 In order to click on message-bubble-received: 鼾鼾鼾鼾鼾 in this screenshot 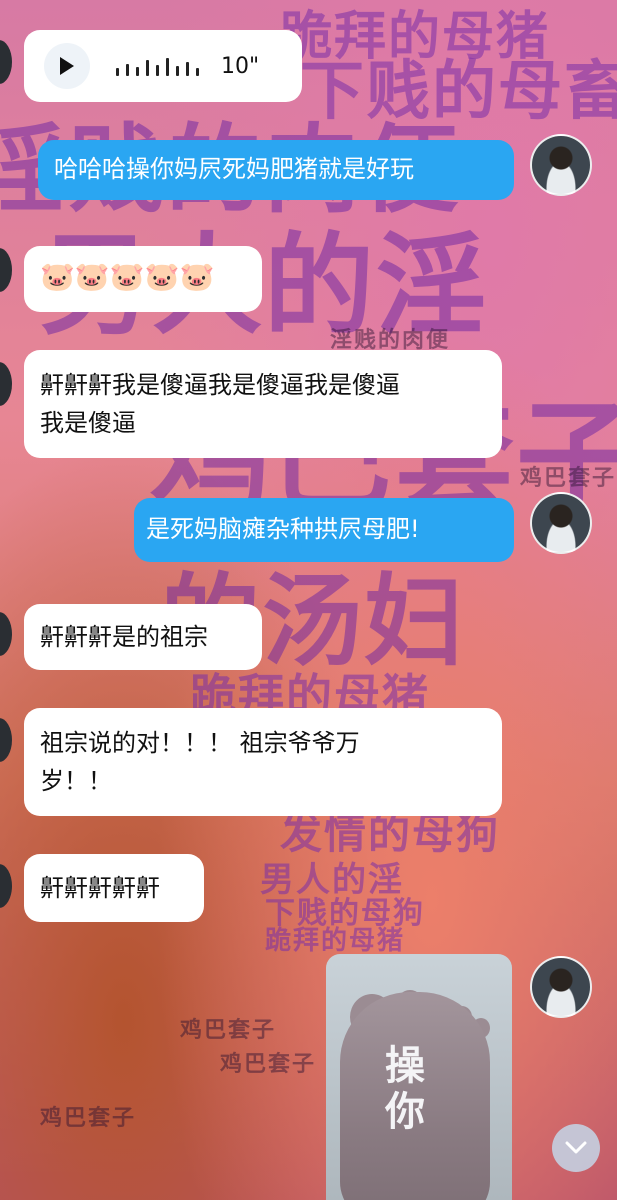, I will do `click(114, 888)`.